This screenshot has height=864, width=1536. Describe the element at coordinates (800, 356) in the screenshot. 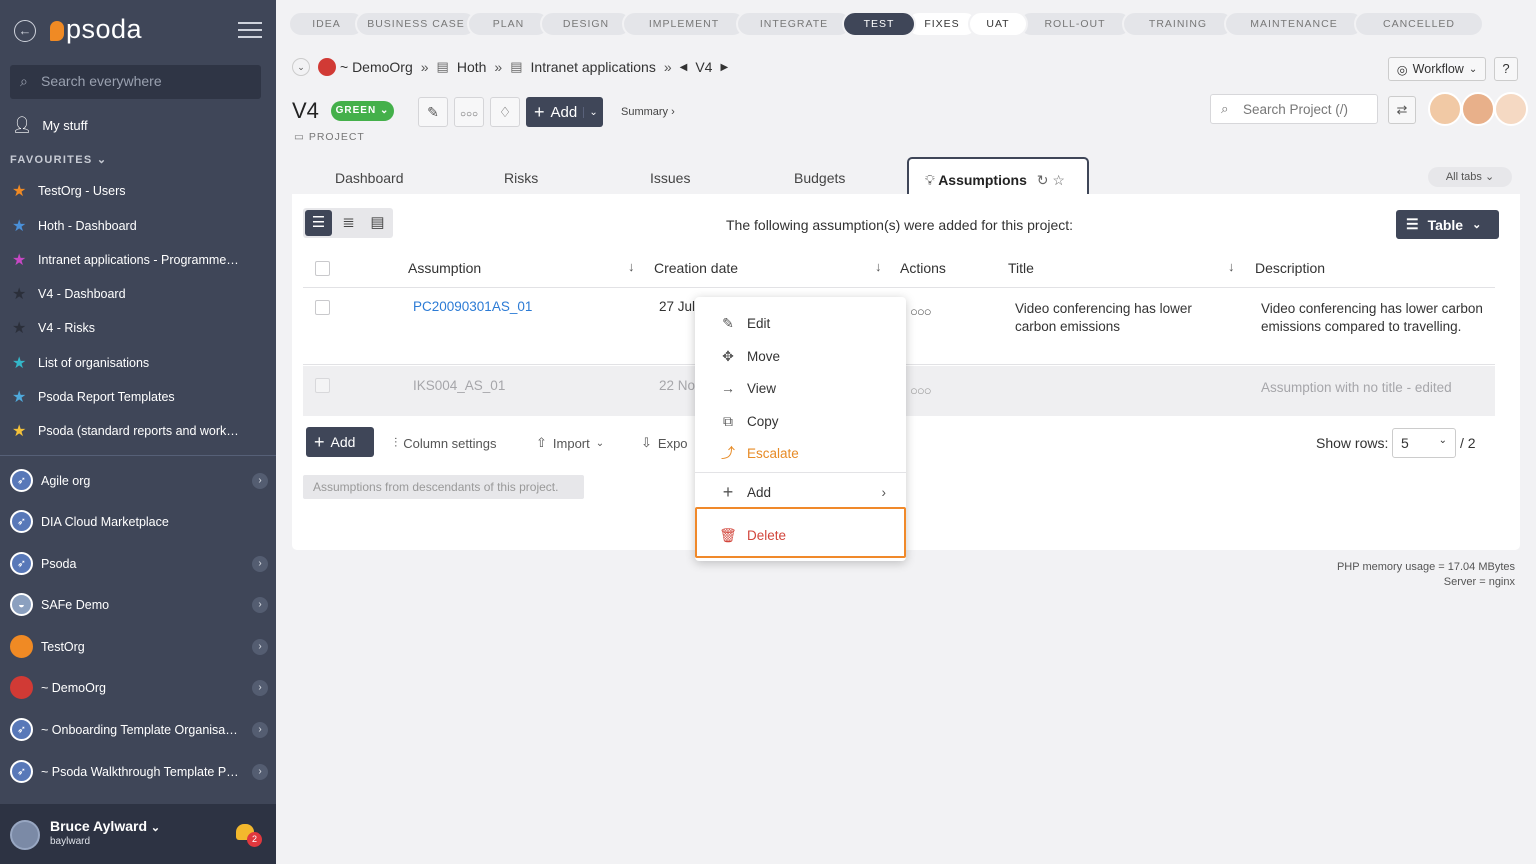

I see `menu-item-move: ✥ Move` at that location.